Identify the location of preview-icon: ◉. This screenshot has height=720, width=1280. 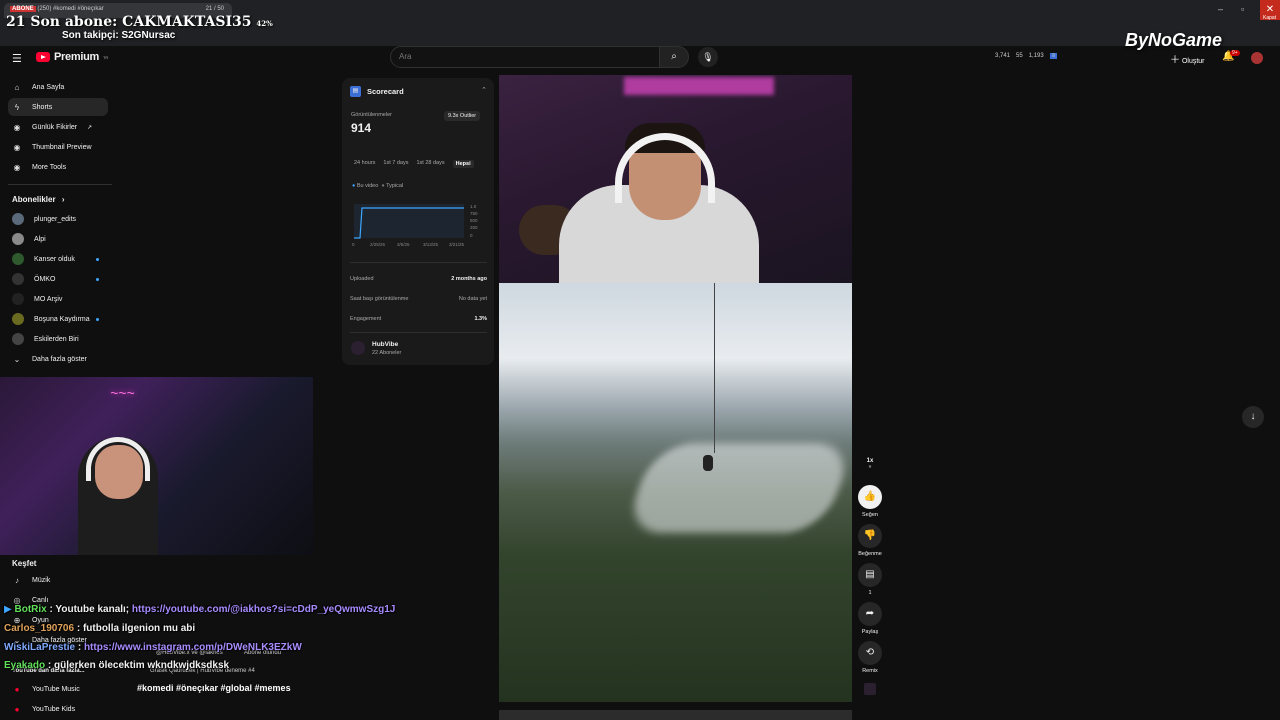
(17, 147).